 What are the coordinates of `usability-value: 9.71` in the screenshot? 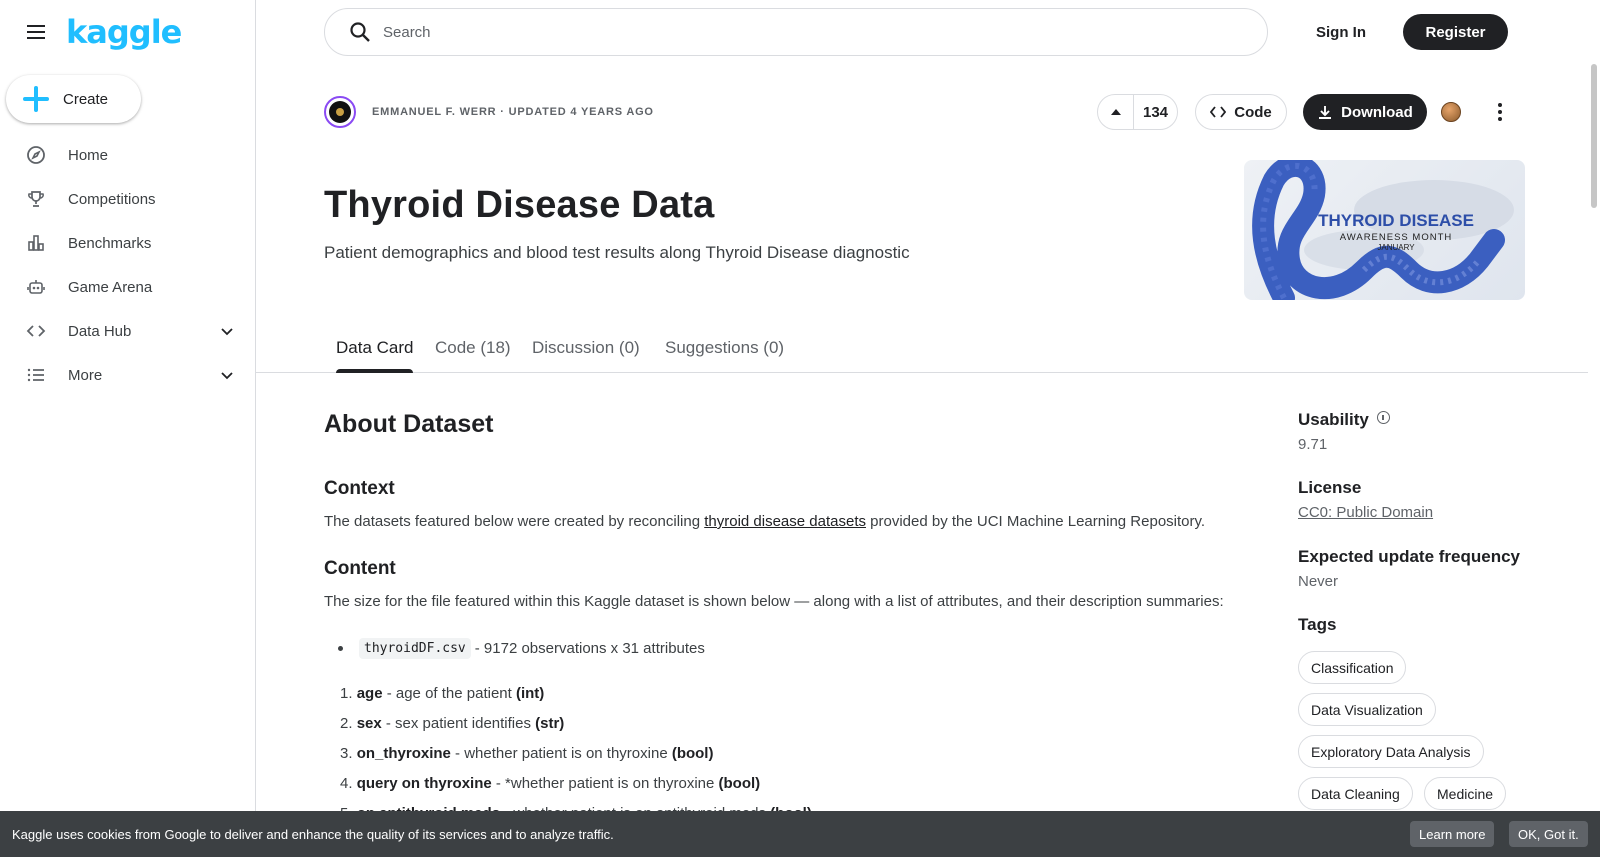 It's located at (1313, 444).